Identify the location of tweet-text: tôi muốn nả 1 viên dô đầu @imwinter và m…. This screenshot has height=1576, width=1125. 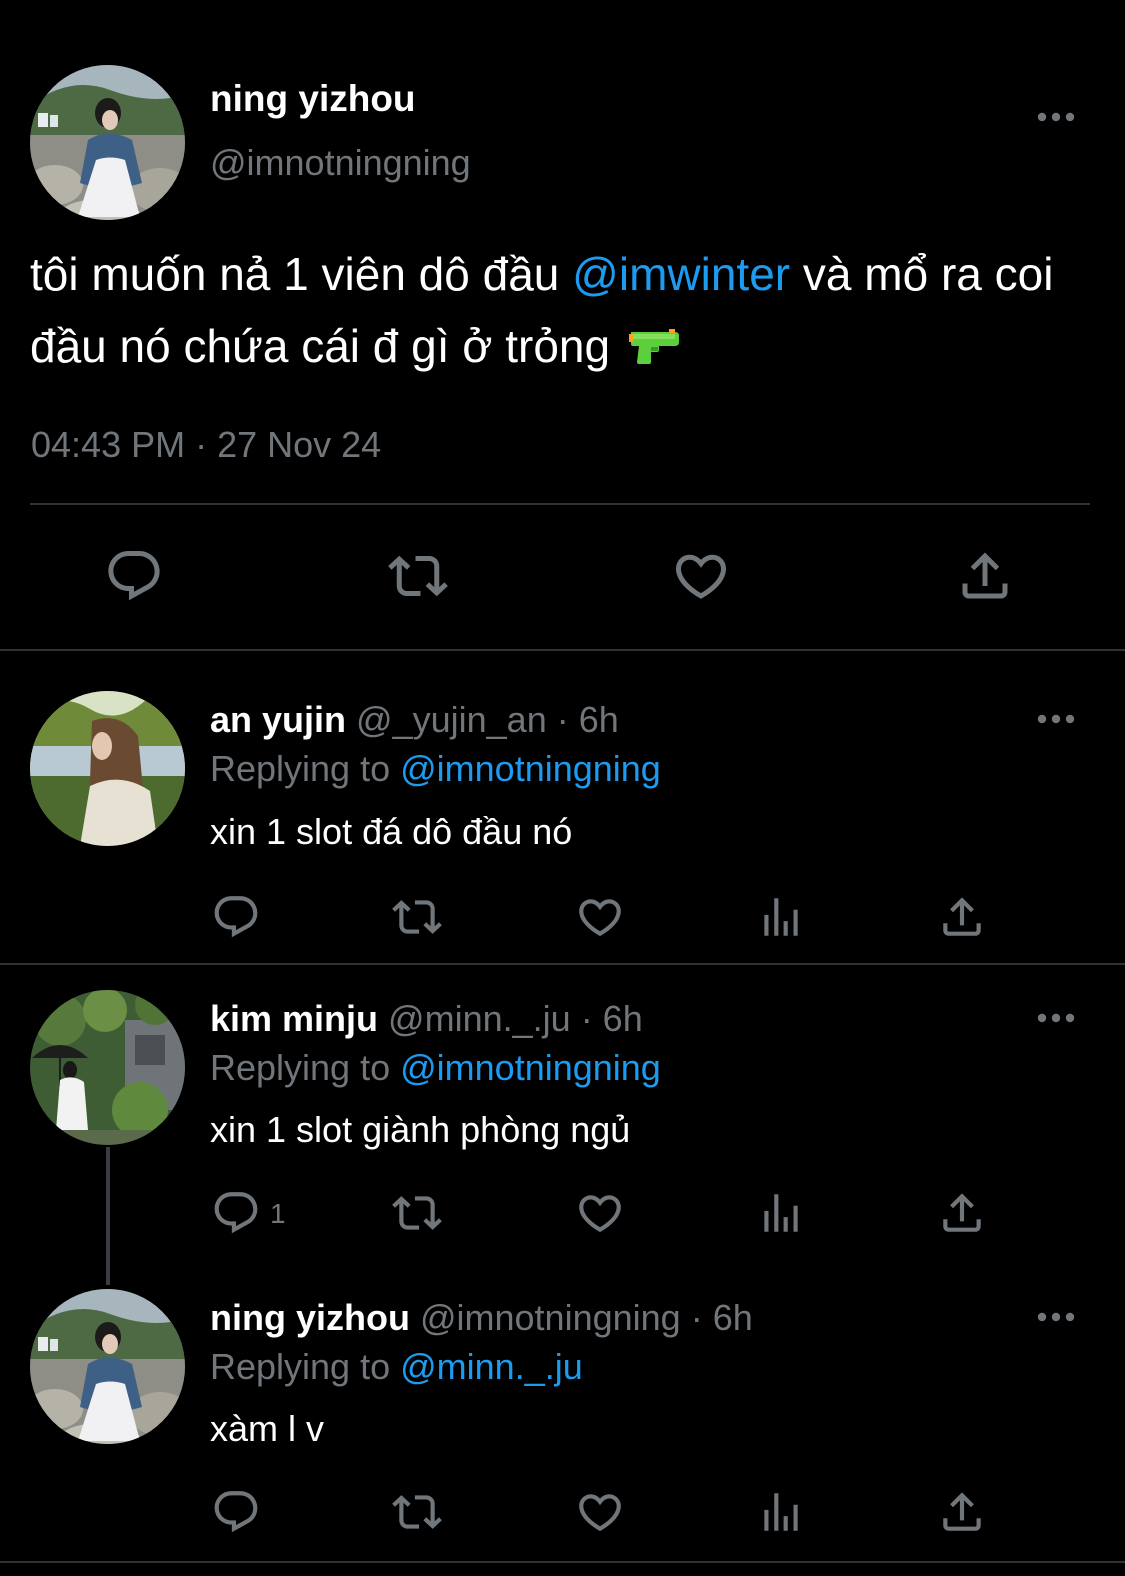
(560, 312).